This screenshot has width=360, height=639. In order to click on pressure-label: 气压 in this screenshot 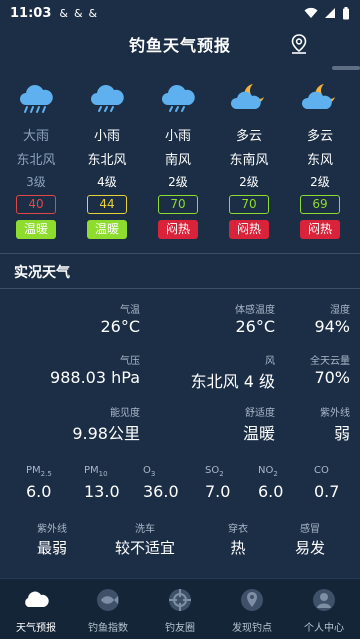, I will do `click(130, 361)`.